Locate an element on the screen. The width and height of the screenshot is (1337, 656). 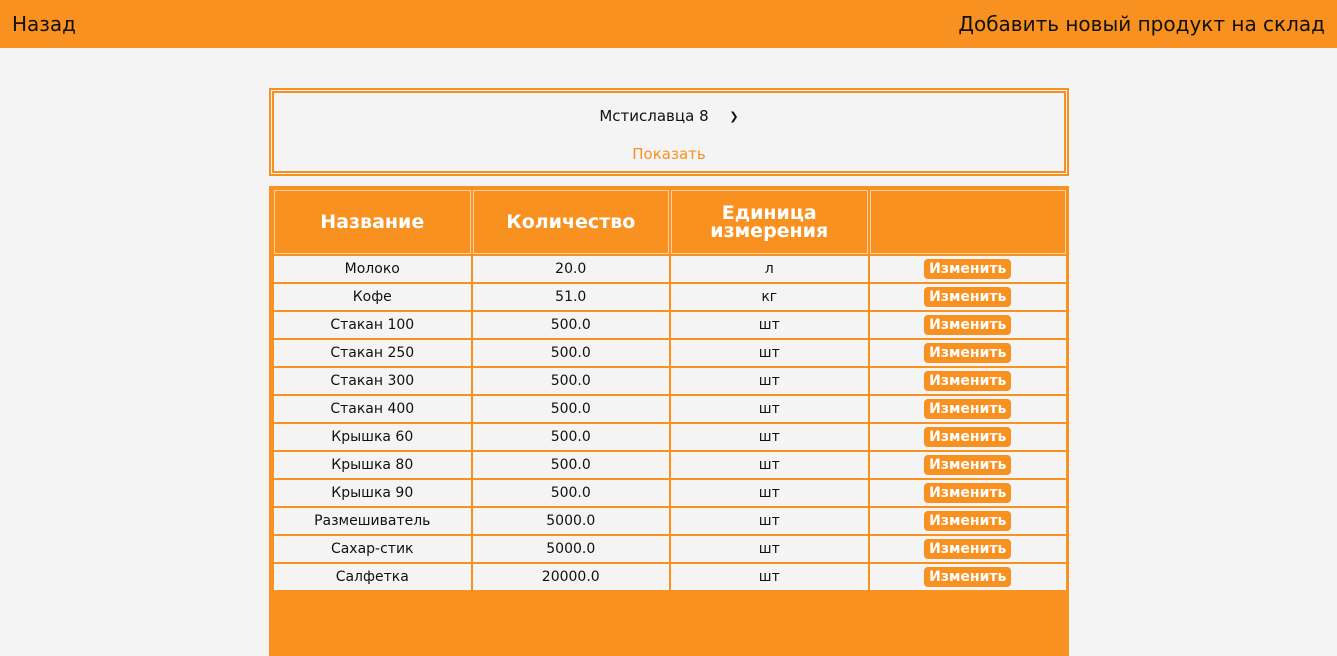
header-unit: Единица измерения is located at coordinates (769, 222).